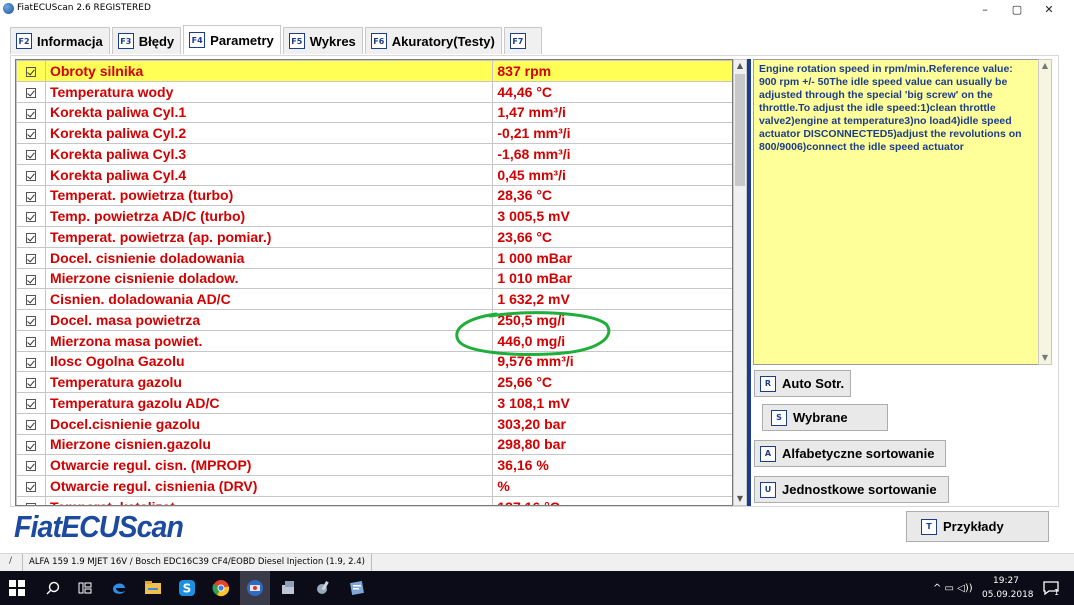 This screenshot has height=605, width=1074. Describe the element at coordinates (374, 403) in the screenshot. I see `table-row: Temperatura gazolu AD/C 3 108,1 mV` at that location.